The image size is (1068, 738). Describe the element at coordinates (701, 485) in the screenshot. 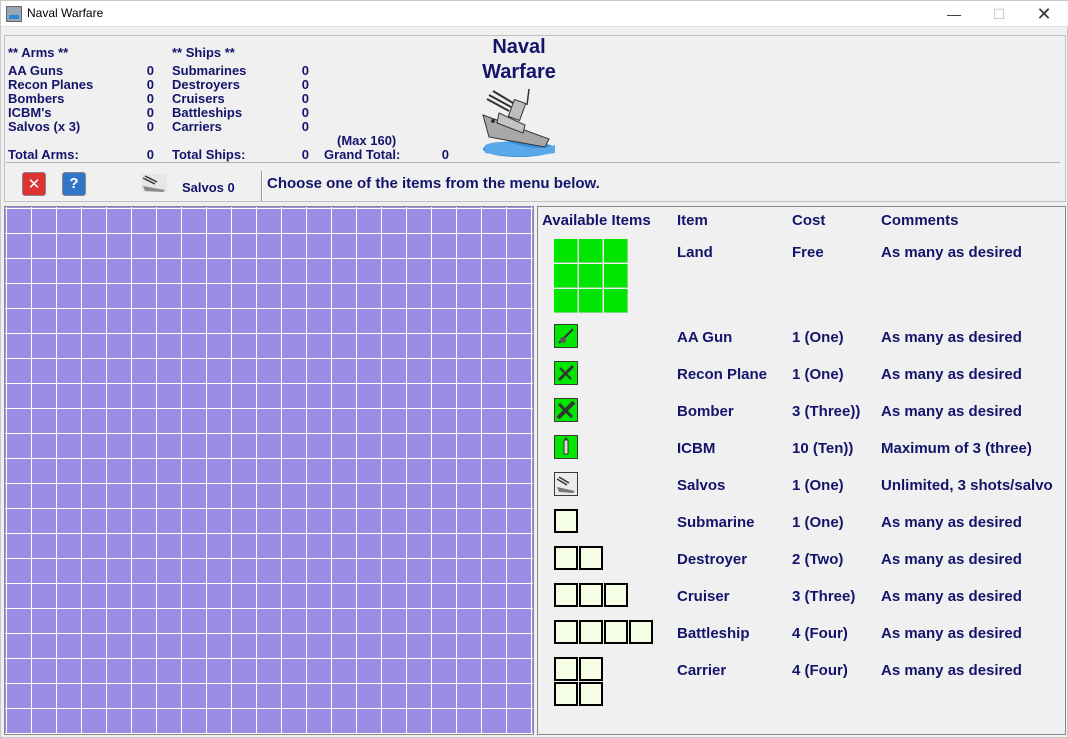

I see `row-salvos-item: Salvos` at that location.